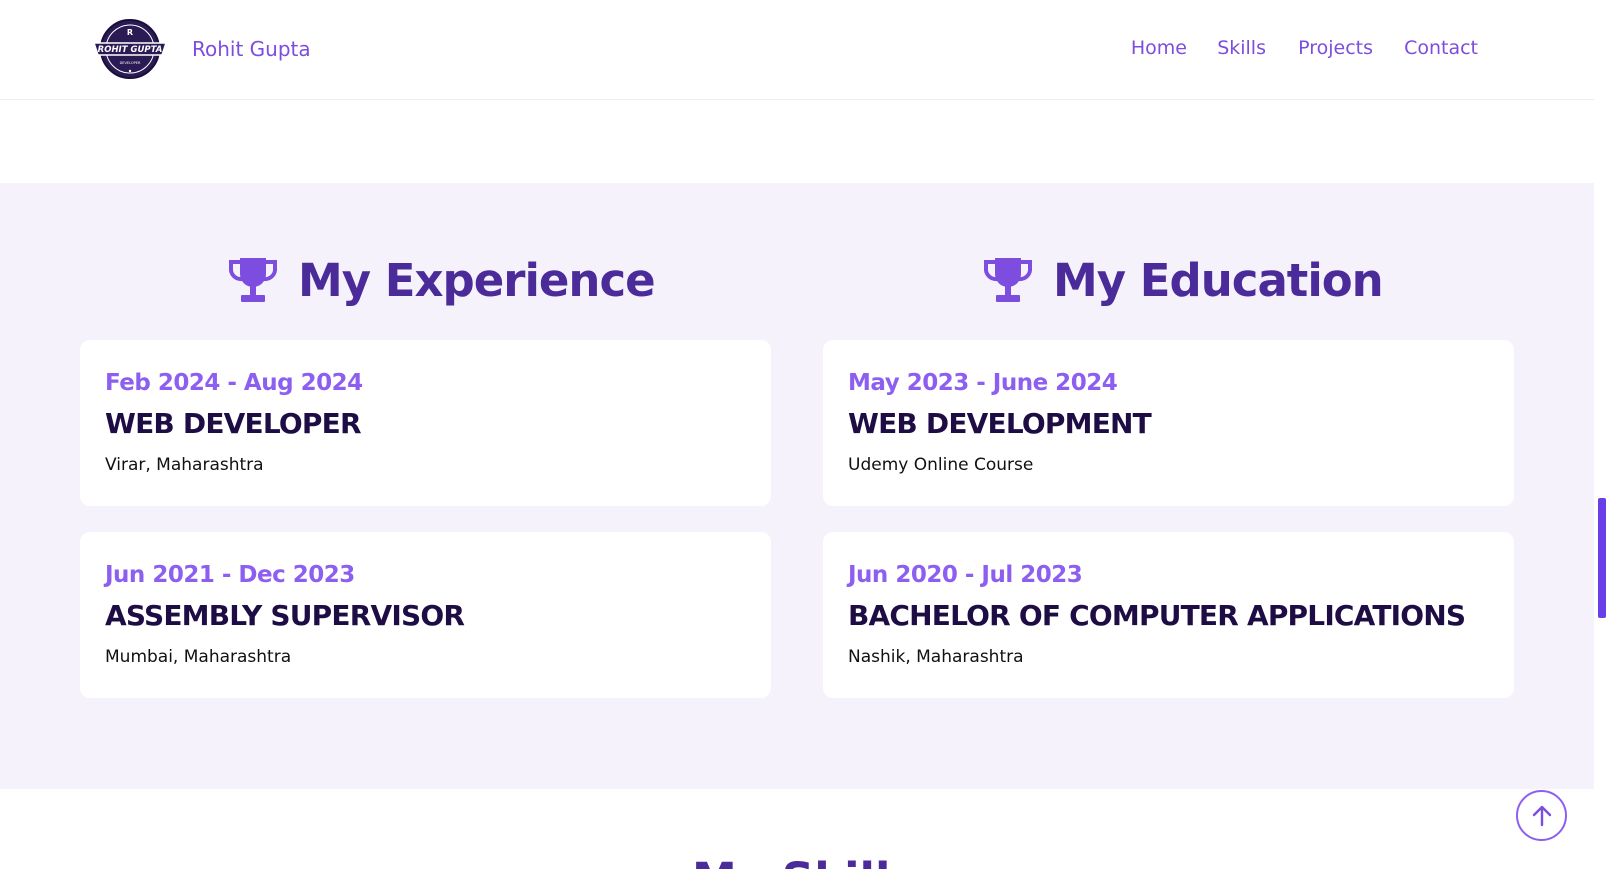 The height and width of the screenshot is (869, 1607). I want to click on experience-role: WEB DEVELOPER, so click(233, 423).